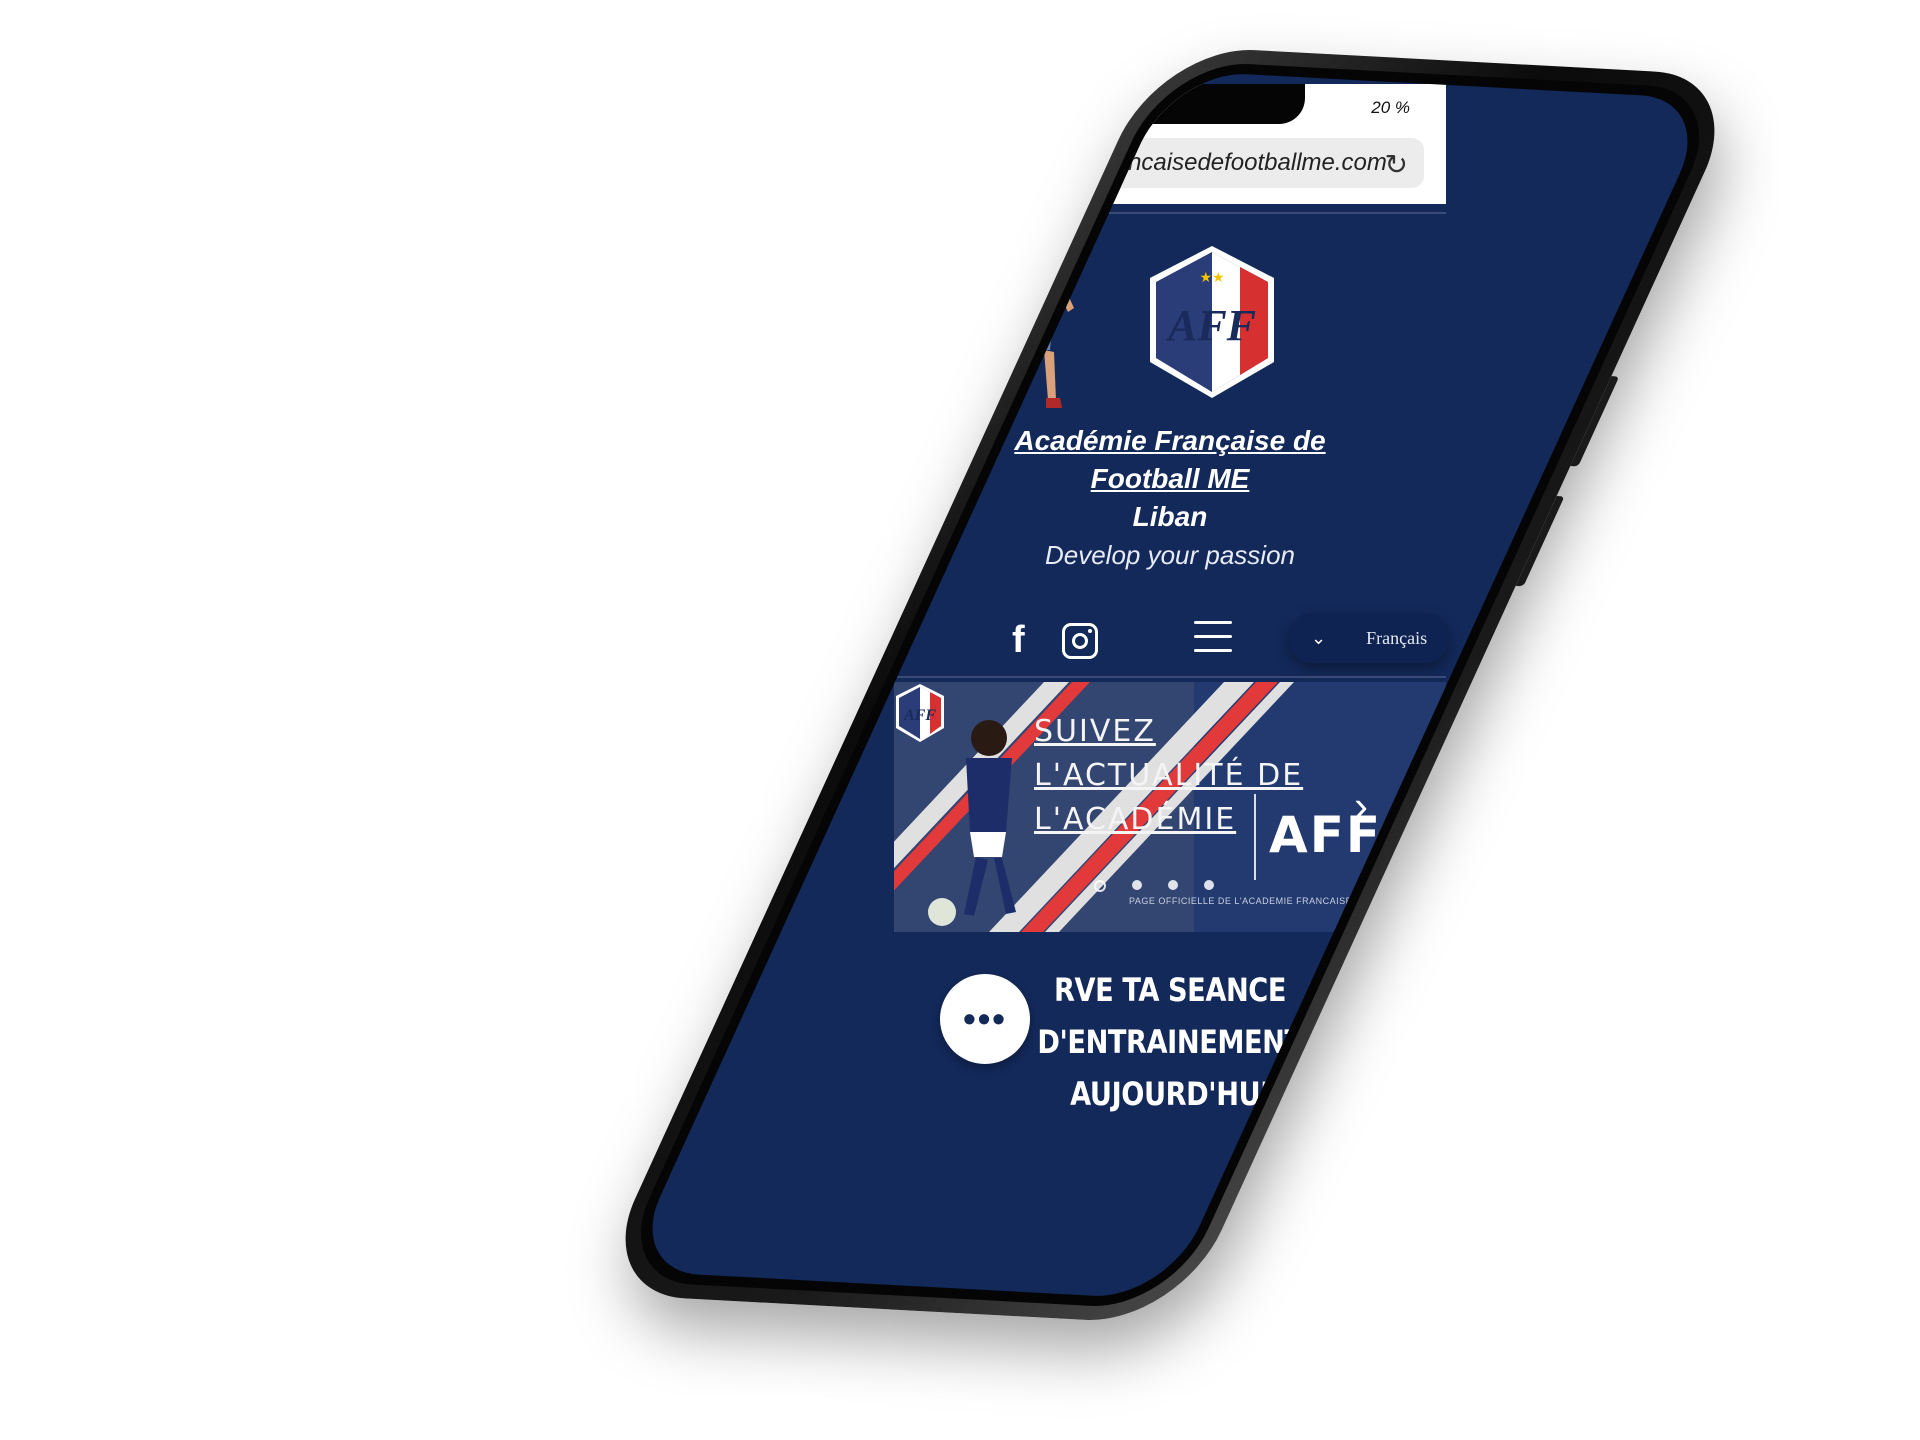 This screenshot has width=1920, height=1440. I want to click on browser-address-bar: academiefrancaisedefootballme.com ↻, so click(1170, 166).